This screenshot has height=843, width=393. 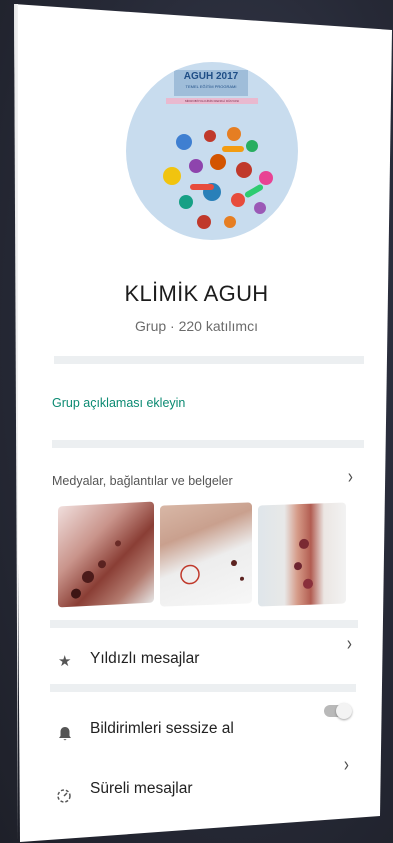 What do you see at coordinates (65, 736) in the screenshot?
I see `bell-icon` at bounding box center [65, 736].